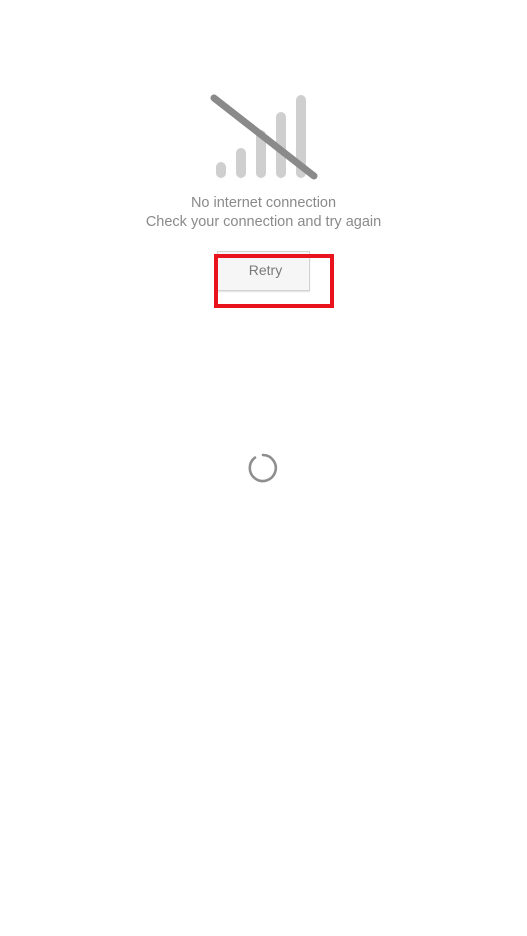  I want to click on retry-button-label: Retry, so click(265, 270).